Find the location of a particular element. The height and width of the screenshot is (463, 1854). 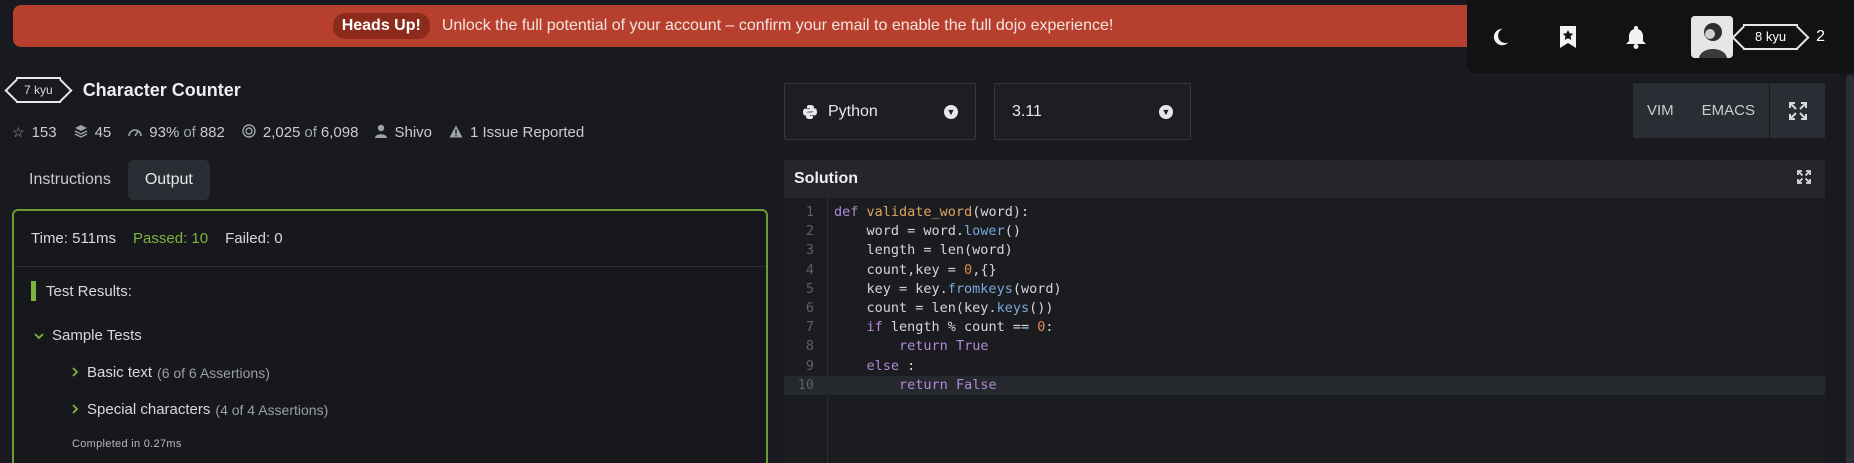

test-assertions: (6 of 6 Assertions) is located at coordinates (213, 372).